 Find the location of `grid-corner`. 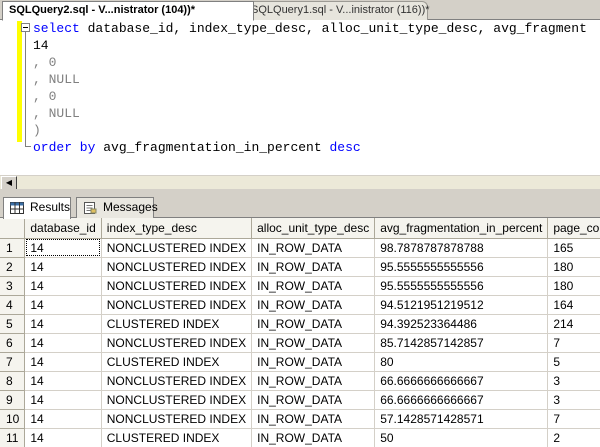

grid-corner is located at coordinates (13, 228).